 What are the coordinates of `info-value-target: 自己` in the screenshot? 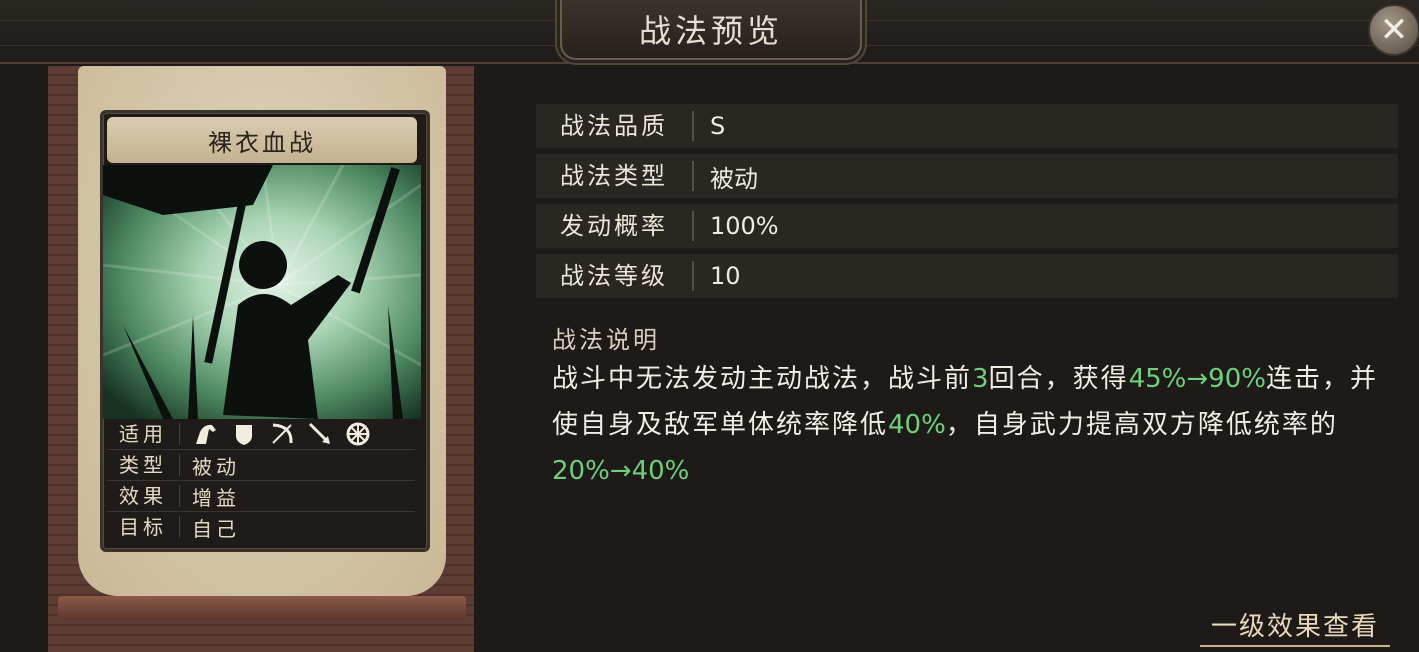 It's located at (216, 528).